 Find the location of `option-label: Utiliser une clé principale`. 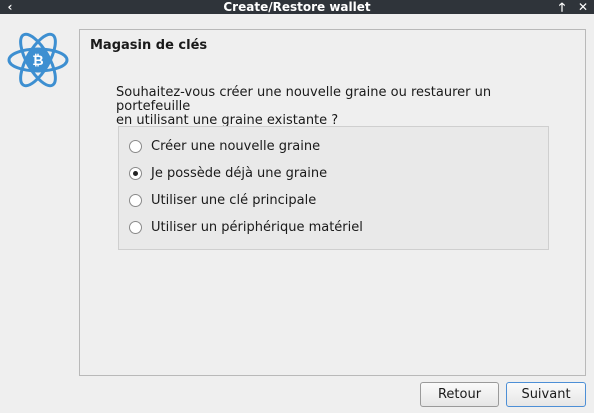

option-label: Utiliser une clé principale is located at coordinates (234, 200).